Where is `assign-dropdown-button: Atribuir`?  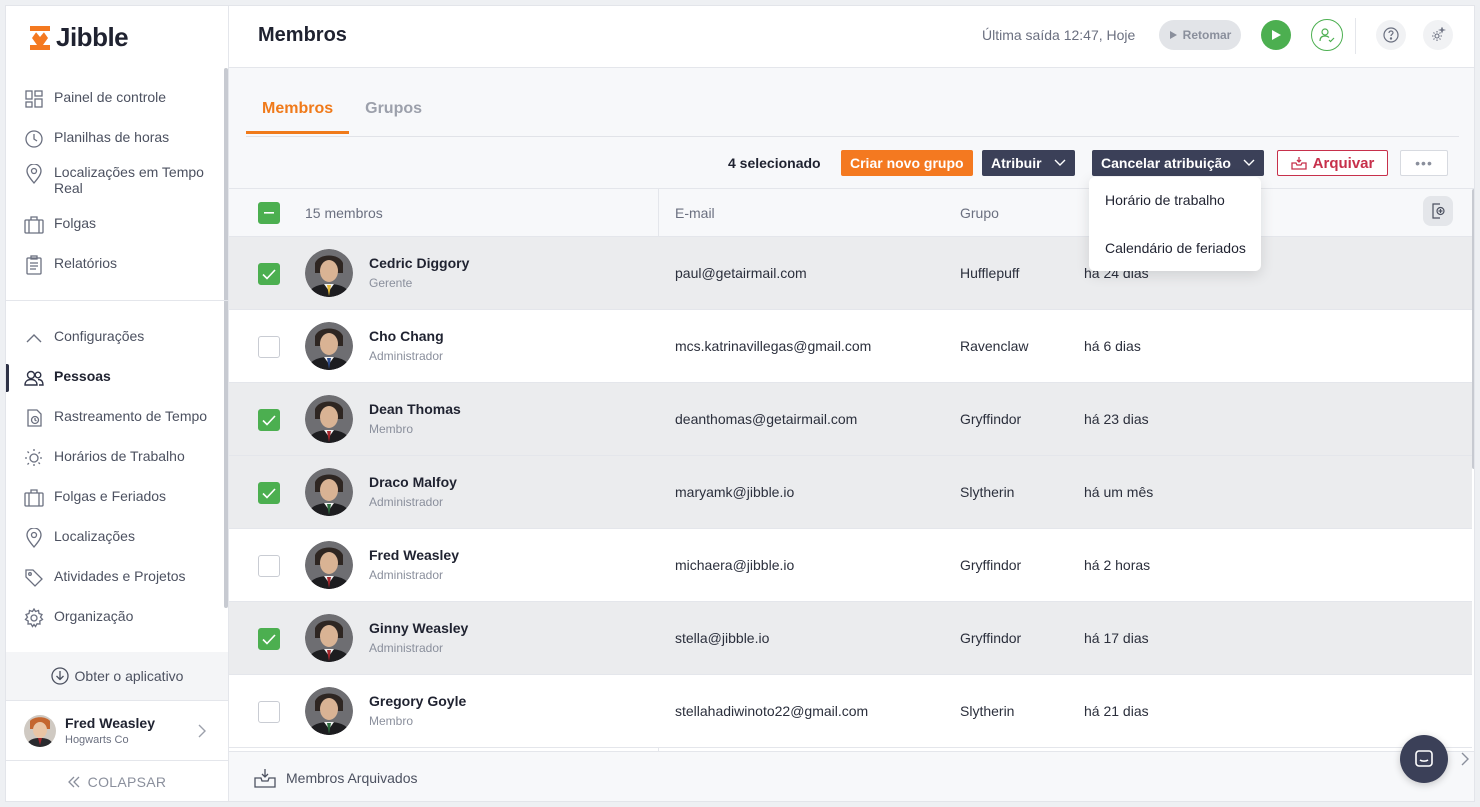
assign-dropdown-button: Atribuir is located at coordinates (1028, 163).